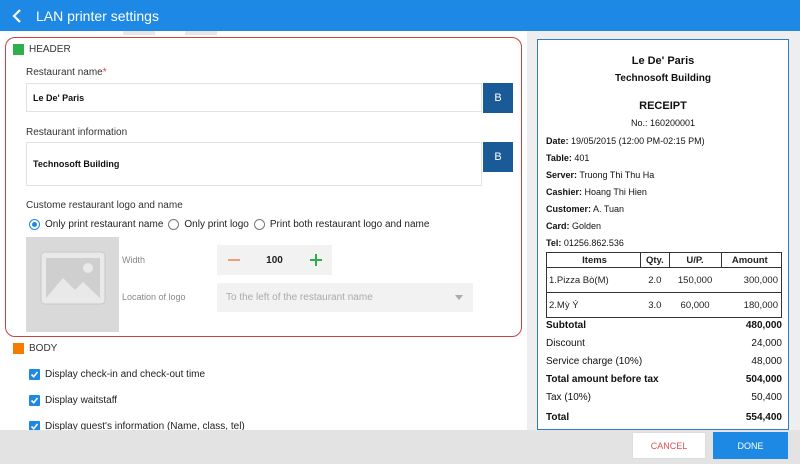 Image resolution: width=800 pixels, height=464 pixels. I want to click on checkbox-checkin-time: Display check-in and check-out time, so click(117, 374).